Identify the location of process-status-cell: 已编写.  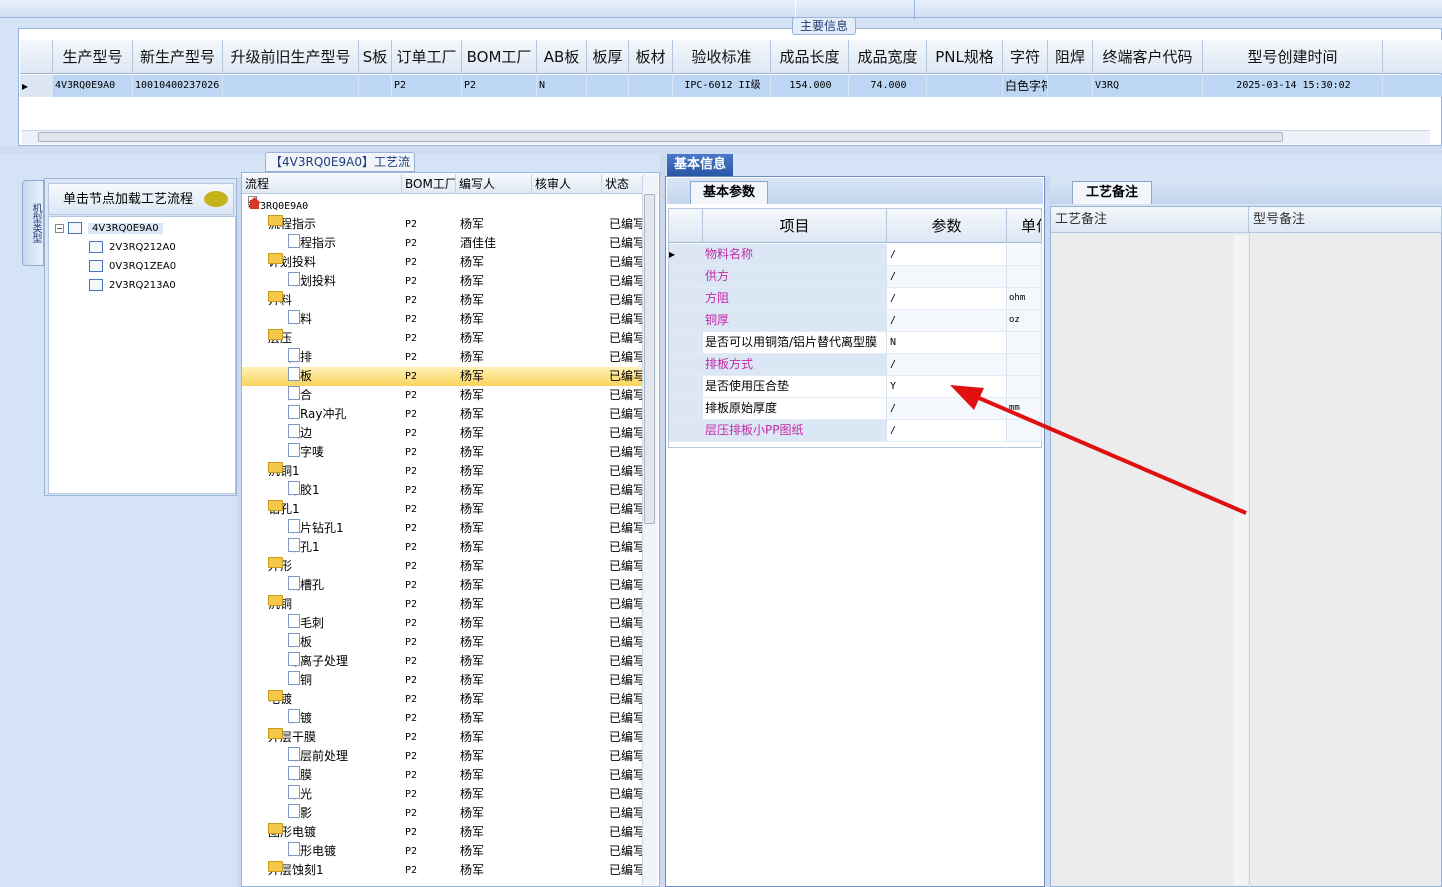
(625, 357).